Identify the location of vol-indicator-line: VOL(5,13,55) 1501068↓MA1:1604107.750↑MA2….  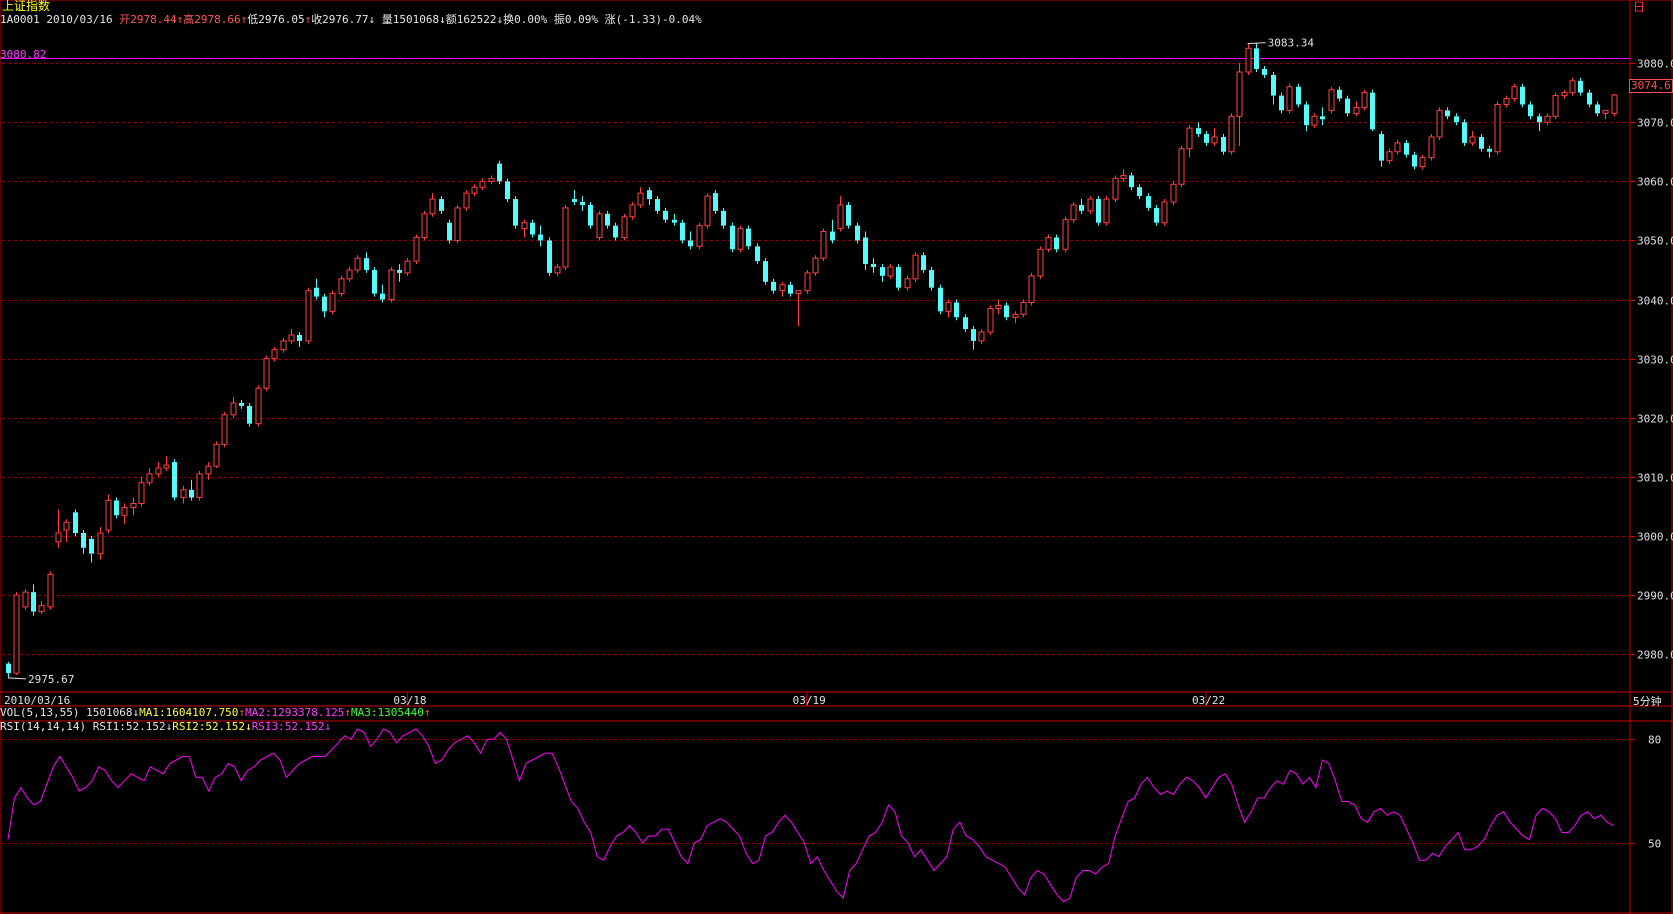
(215, 713).